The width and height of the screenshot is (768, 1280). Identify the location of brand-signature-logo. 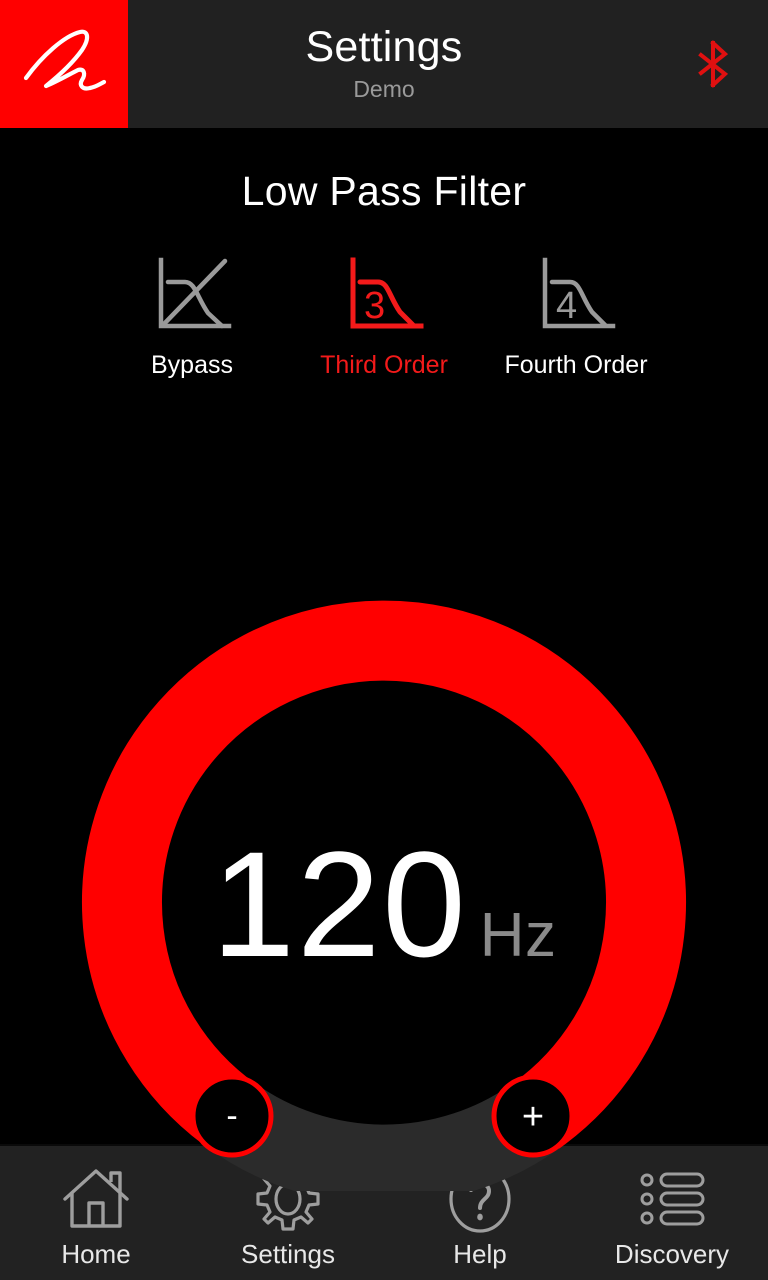
(64, 64).